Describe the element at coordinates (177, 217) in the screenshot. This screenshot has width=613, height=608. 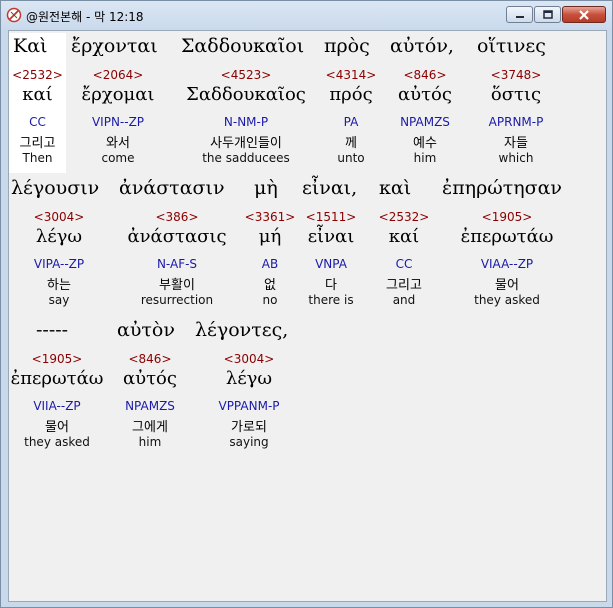
I see `strong-number: <386>` at that location.